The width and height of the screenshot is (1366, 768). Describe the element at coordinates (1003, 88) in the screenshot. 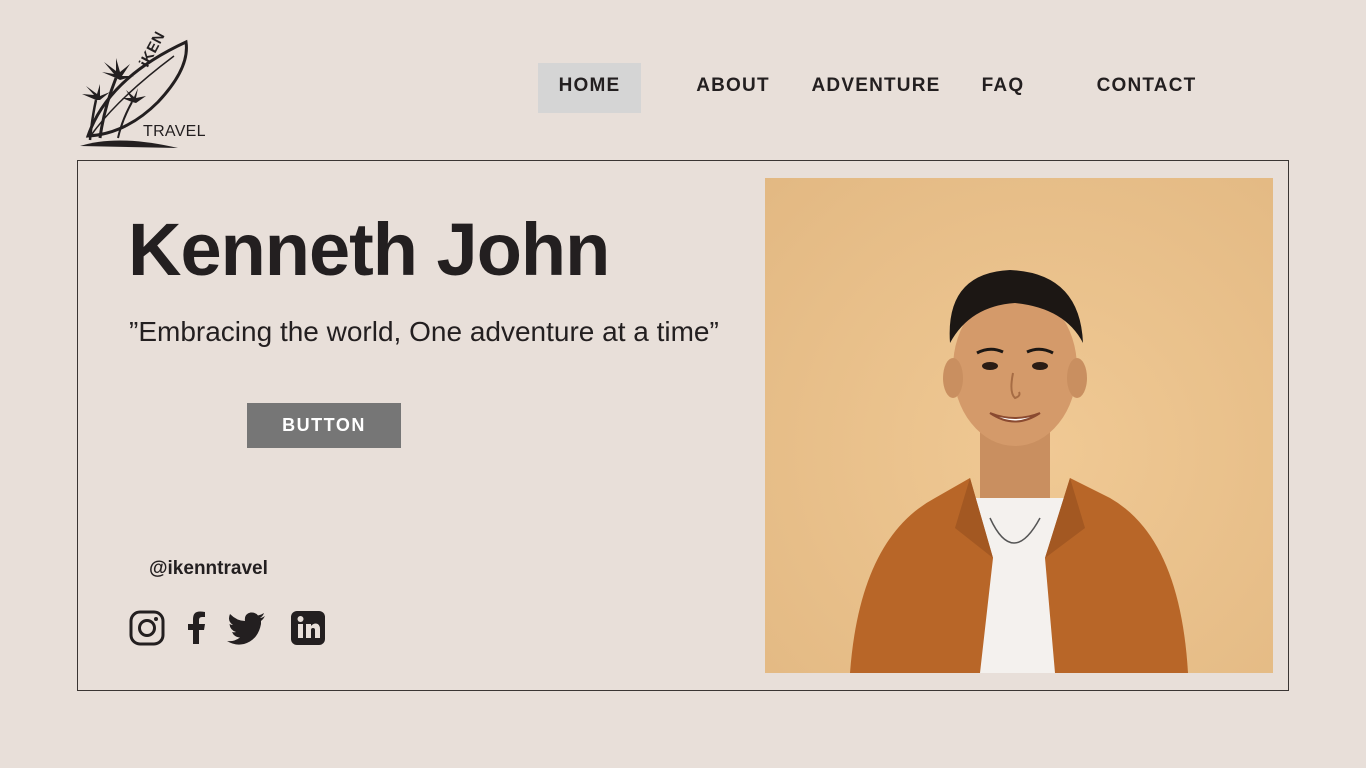

I see `nav-item-faq: FAQ` at that location.